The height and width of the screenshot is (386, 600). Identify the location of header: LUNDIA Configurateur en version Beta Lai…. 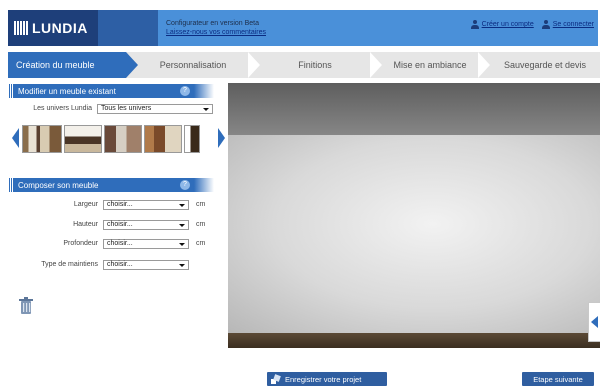
(303, 28).